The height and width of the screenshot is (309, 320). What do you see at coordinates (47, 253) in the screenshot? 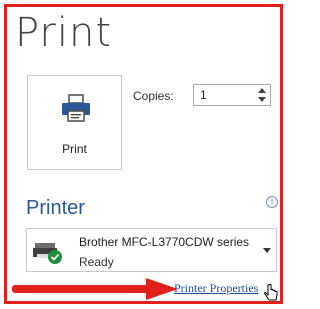
I see `printer-ready-icon` at bounding box center [47, 253].